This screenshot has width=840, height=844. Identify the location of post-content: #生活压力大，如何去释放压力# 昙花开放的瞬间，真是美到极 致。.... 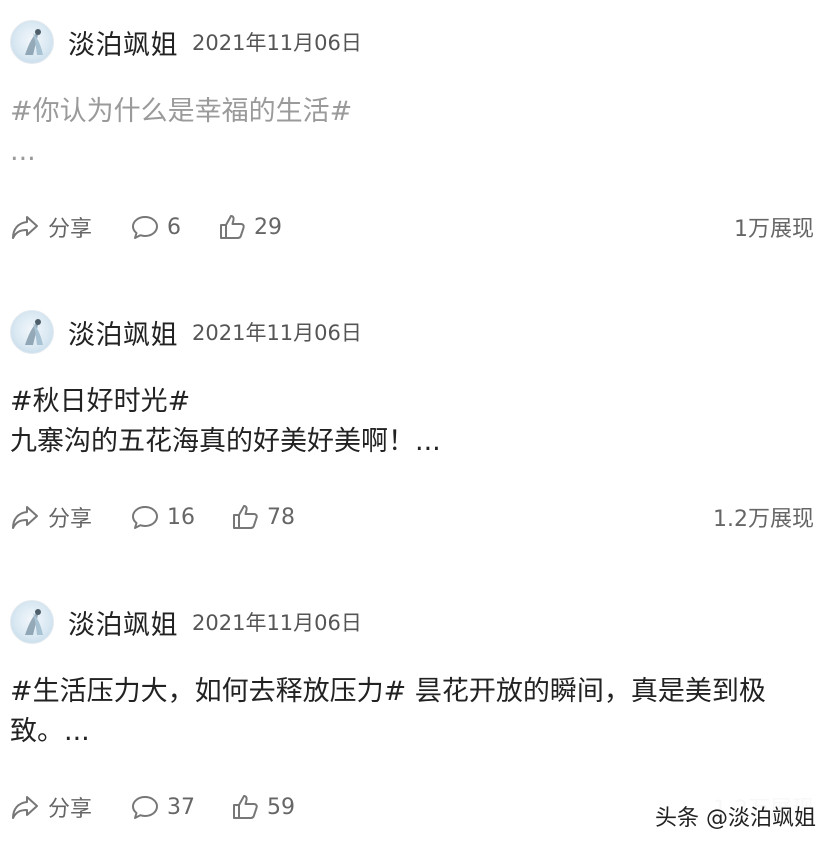
(420, 712).